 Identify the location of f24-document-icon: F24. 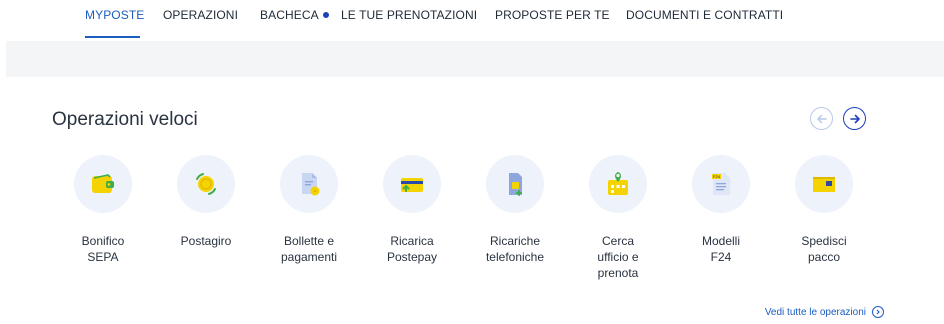
(721, 184).